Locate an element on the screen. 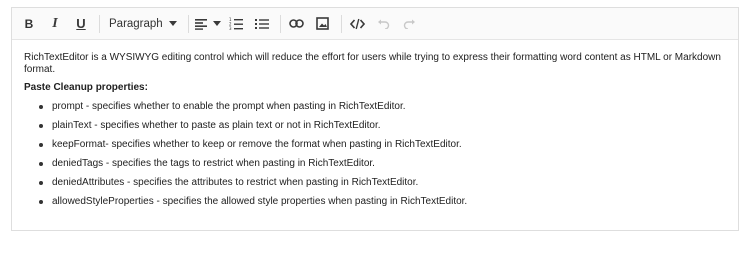 The width and height of the screenshot is (750, 276). image-button is located at coordinates (323, 24).